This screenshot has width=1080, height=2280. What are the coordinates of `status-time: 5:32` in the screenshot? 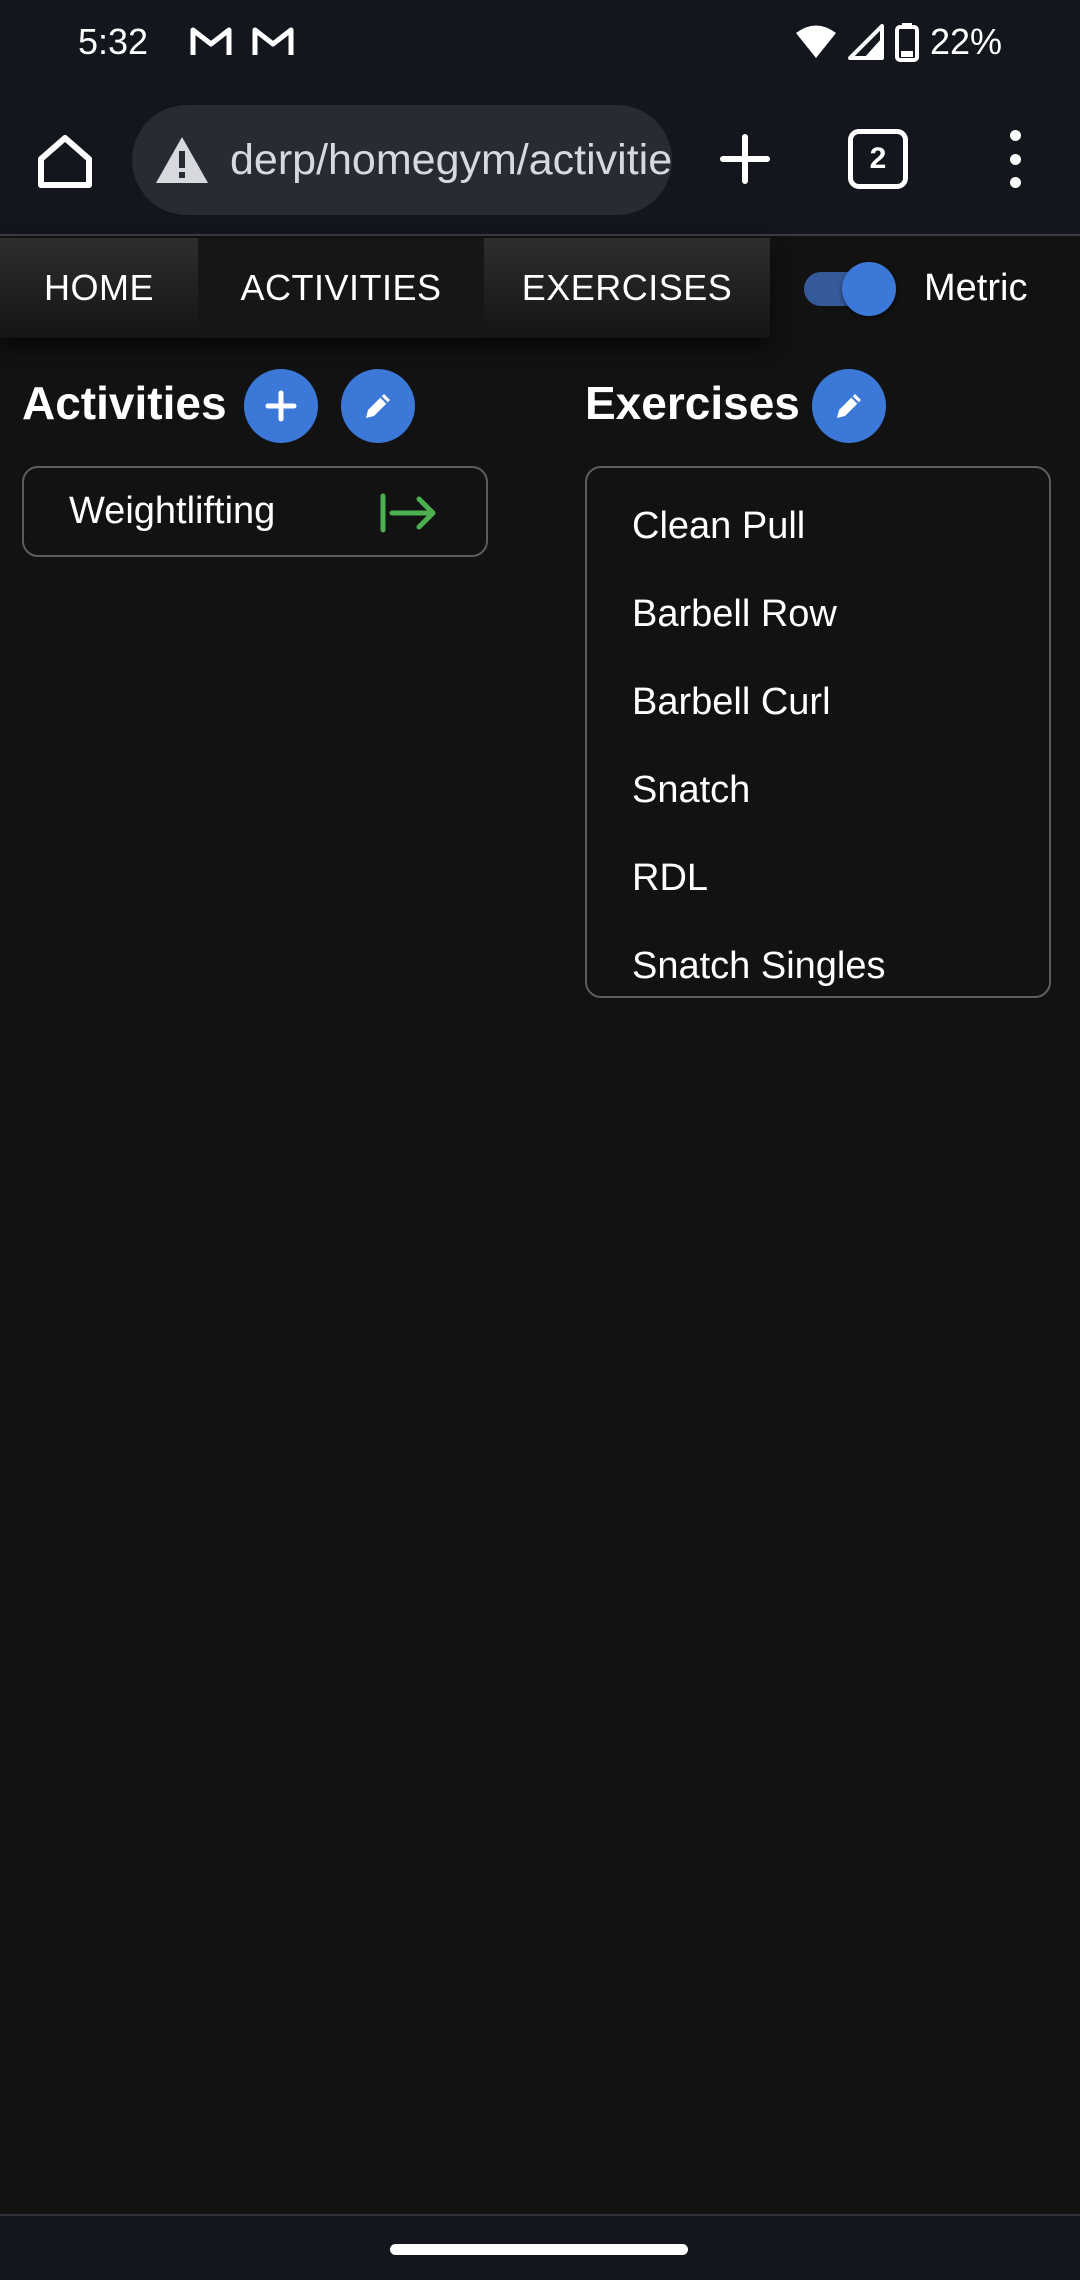 It's located at (113, 41).